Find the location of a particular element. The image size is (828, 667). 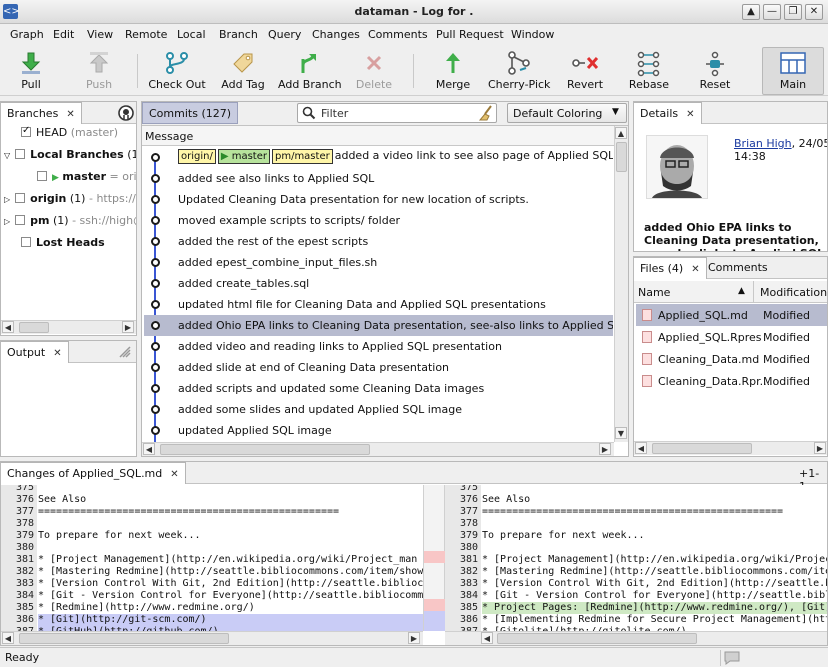

tab-files: Files (4) ✕ is located at coordinates (670, 268).